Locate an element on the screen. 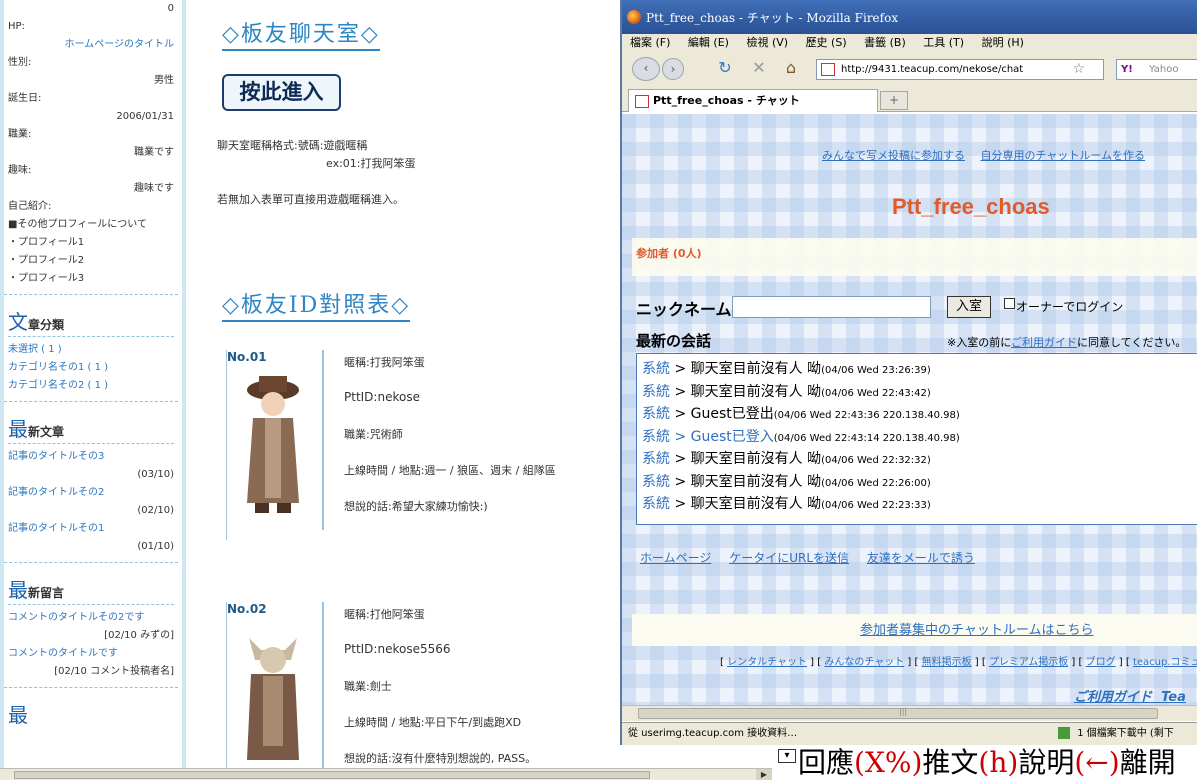 This screenshot has height=780, width=1197. scroll-right-arrow-icon: ▶ is located at coordinates (764, 774).